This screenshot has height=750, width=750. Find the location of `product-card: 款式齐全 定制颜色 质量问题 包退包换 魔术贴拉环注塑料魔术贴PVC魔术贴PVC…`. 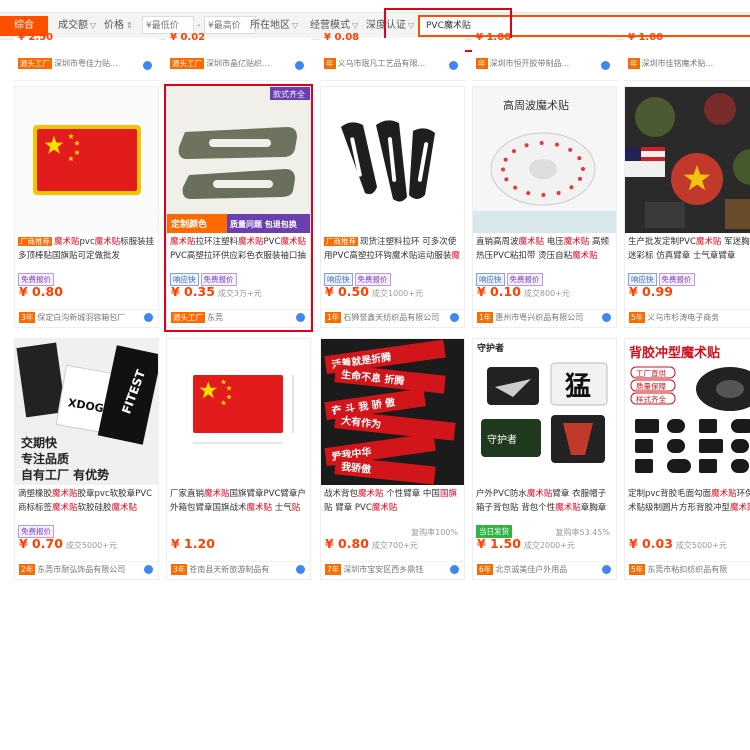

product-card: 款式齐全 定制颜色 质量问题 包退包换 魔术贴拉环注塑料魔术贴PVC魔术贴PVC… is located at coordinates (238, 207).